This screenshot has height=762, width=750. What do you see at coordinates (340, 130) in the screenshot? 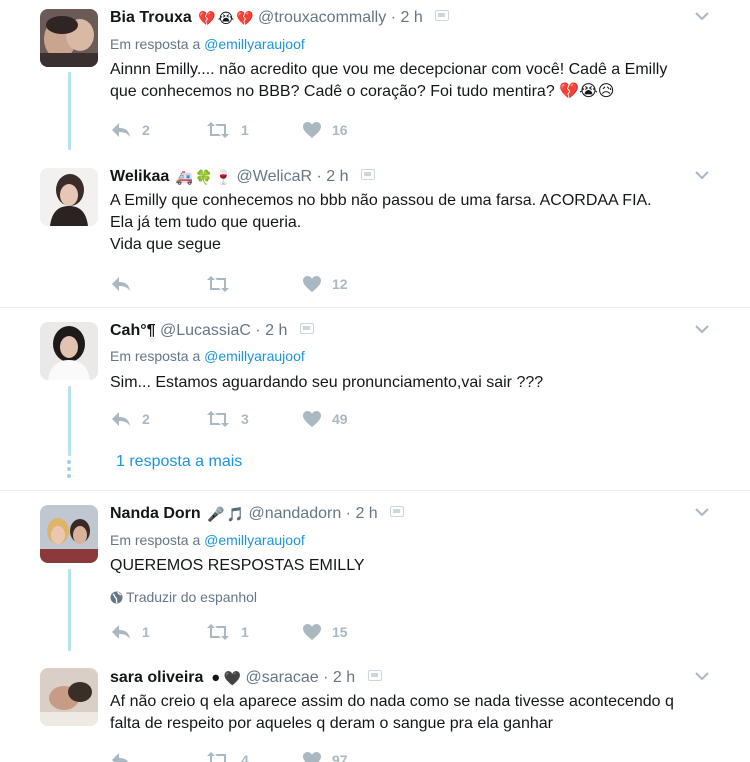
I see `like-count: 16` at bounding box center [340, 130].